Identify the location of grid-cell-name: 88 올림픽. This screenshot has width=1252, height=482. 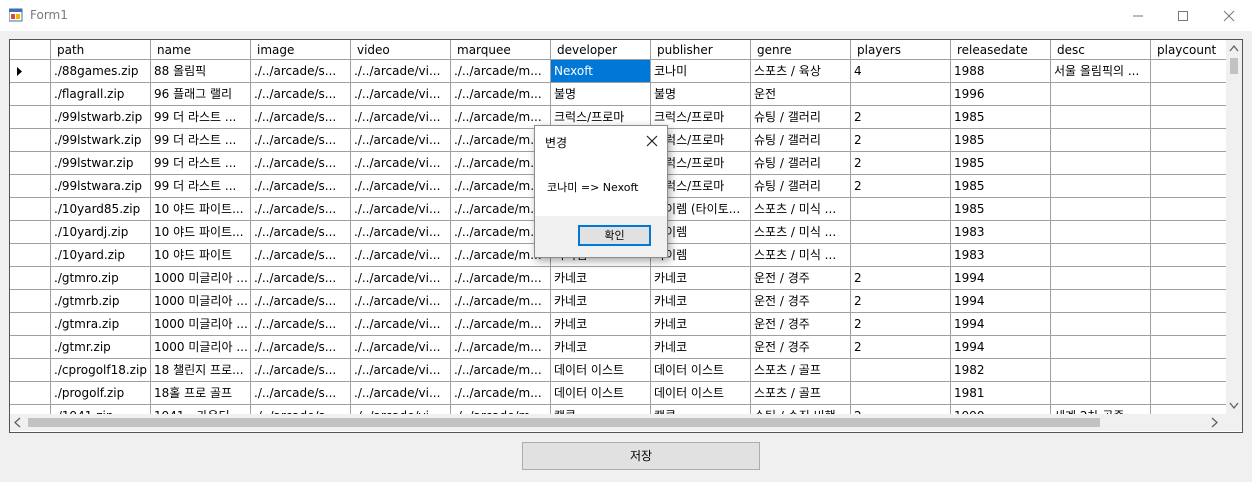
(201, 71).